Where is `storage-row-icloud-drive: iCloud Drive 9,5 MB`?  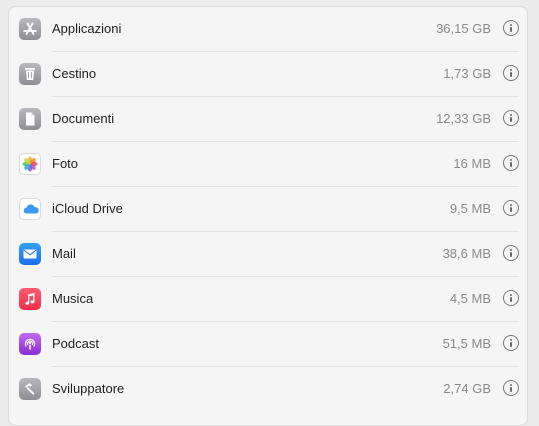
storage-row-icloud-drive: iCloud Drive 9,5 MB is located at coordinates (269, 209).